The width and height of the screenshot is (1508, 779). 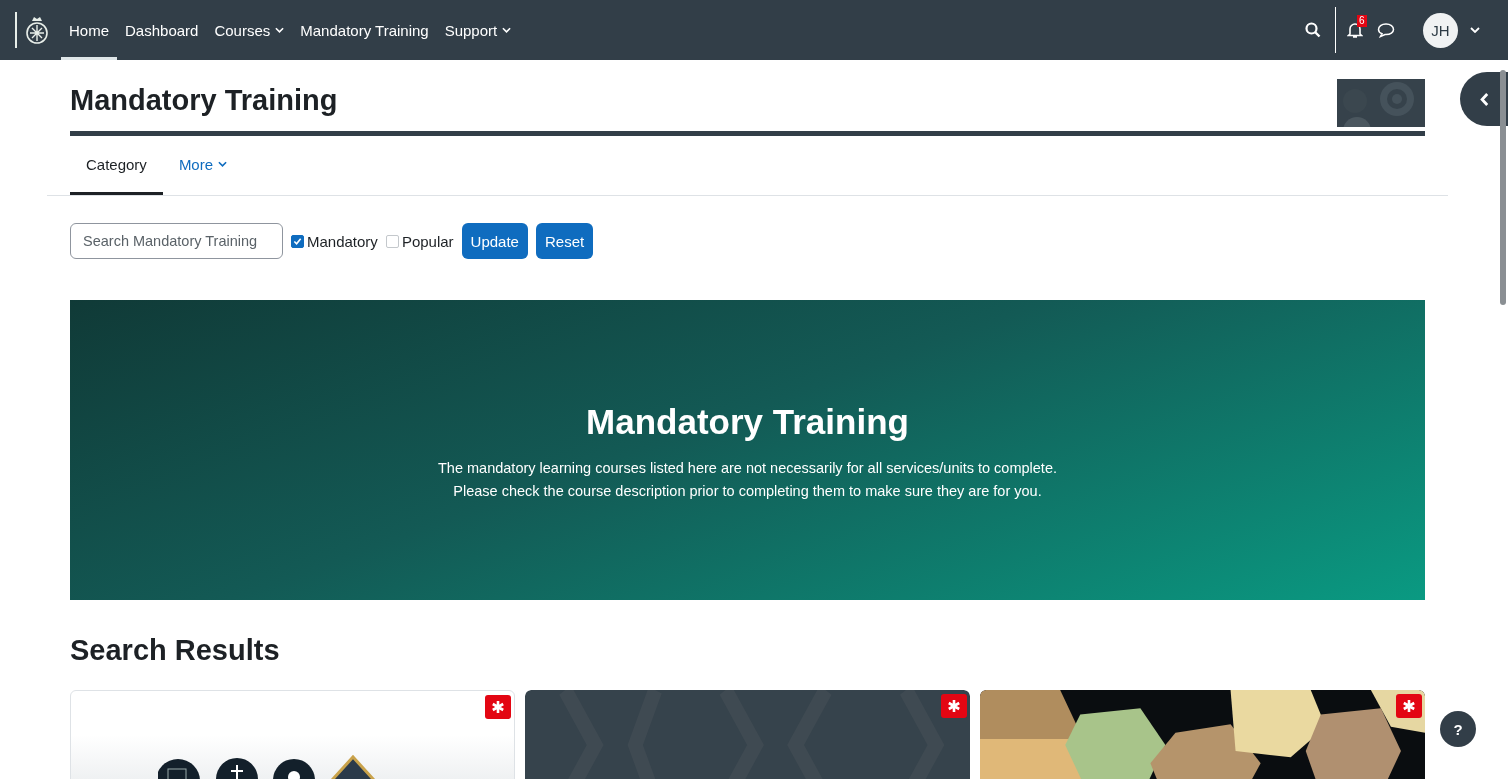 What do you see at coordinates (564, 241) in the screenshot?
I see `form-button: Reset` at bounding box center [564, 241].